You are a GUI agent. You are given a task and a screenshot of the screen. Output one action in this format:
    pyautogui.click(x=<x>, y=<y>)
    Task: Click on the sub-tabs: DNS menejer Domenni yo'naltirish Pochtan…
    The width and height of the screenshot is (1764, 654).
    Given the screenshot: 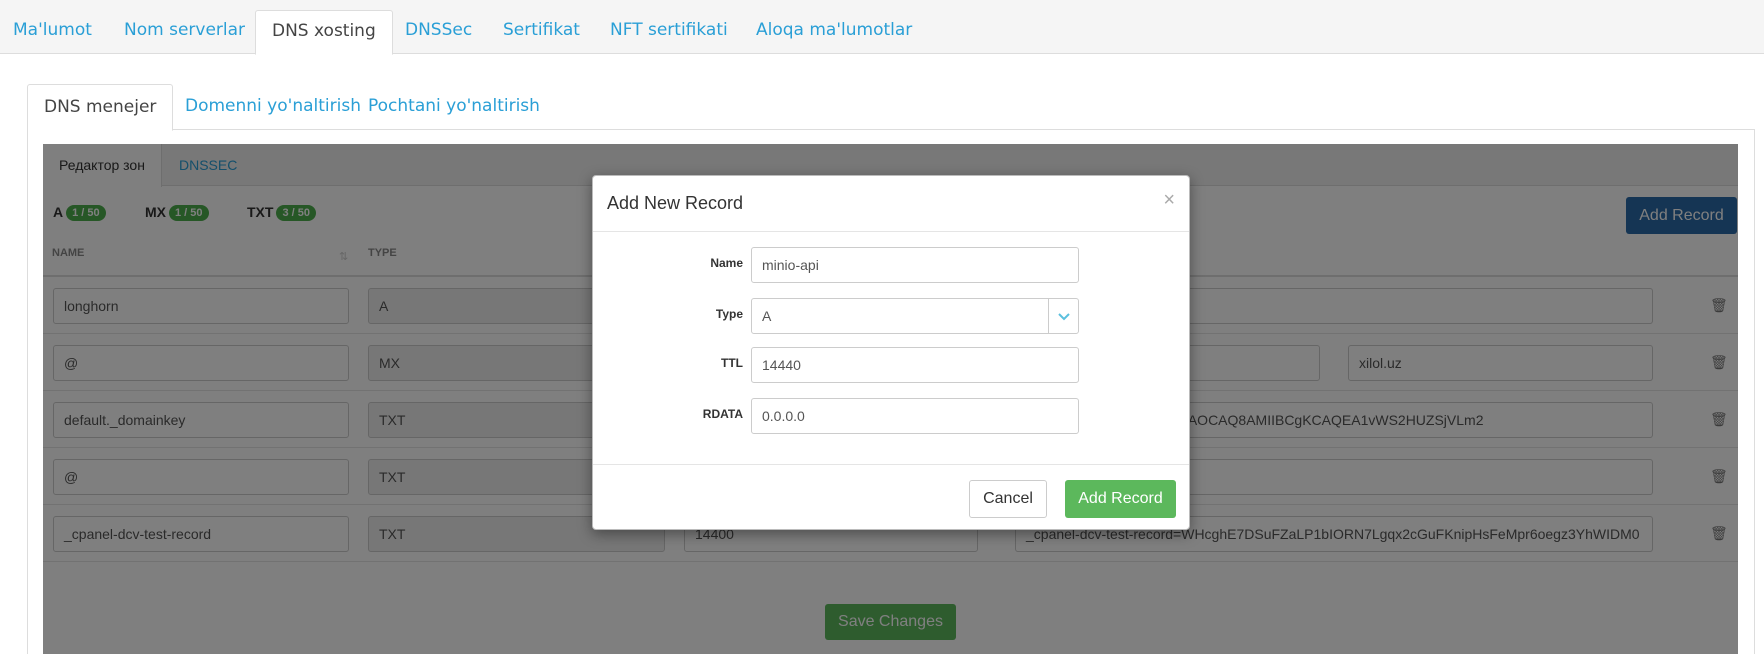 What is the action you would take?
    pyautogui.click(x=891, y=107)
    